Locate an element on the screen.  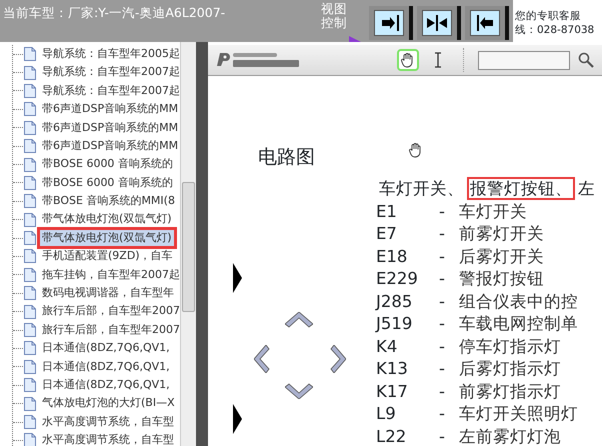
heading-text: 车灯开关、 is located at coordinates (421, 189).